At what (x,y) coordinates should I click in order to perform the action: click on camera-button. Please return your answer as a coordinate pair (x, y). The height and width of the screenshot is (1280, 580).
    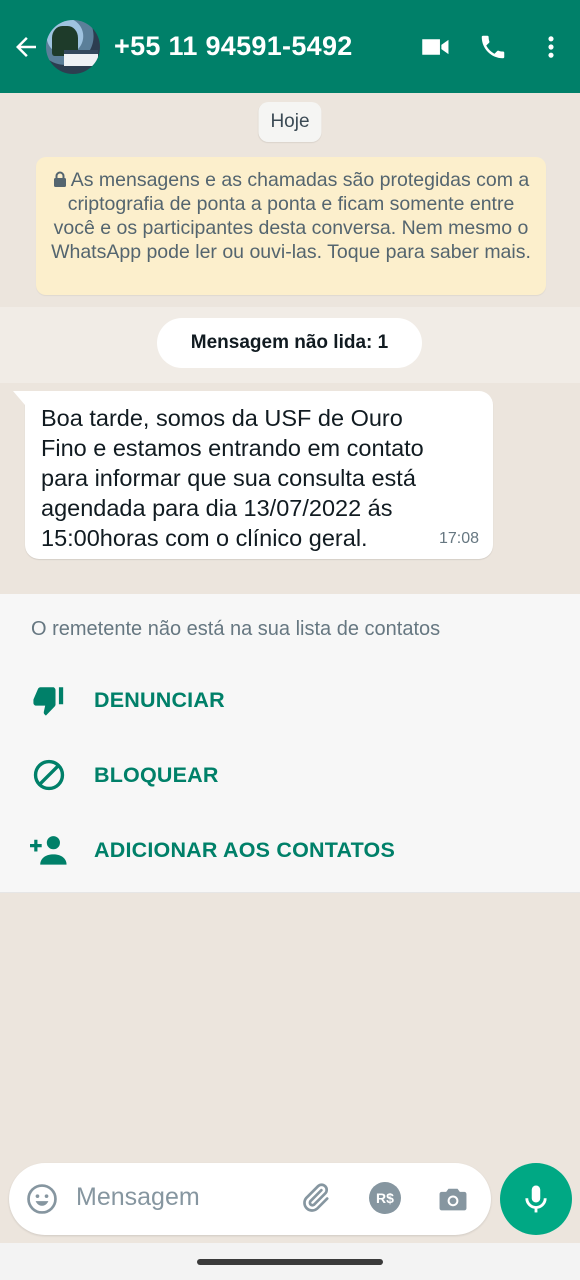
    Looking at the image, I should click on (453, 1201).